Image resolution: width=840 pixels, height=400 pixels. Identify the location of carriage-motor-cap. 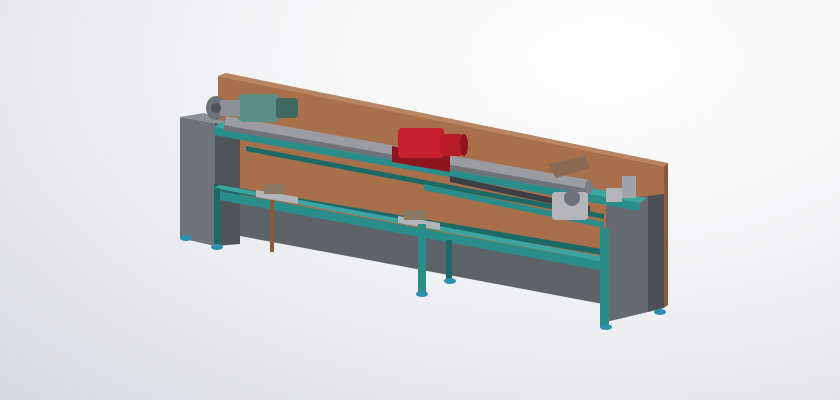
(464, 145).